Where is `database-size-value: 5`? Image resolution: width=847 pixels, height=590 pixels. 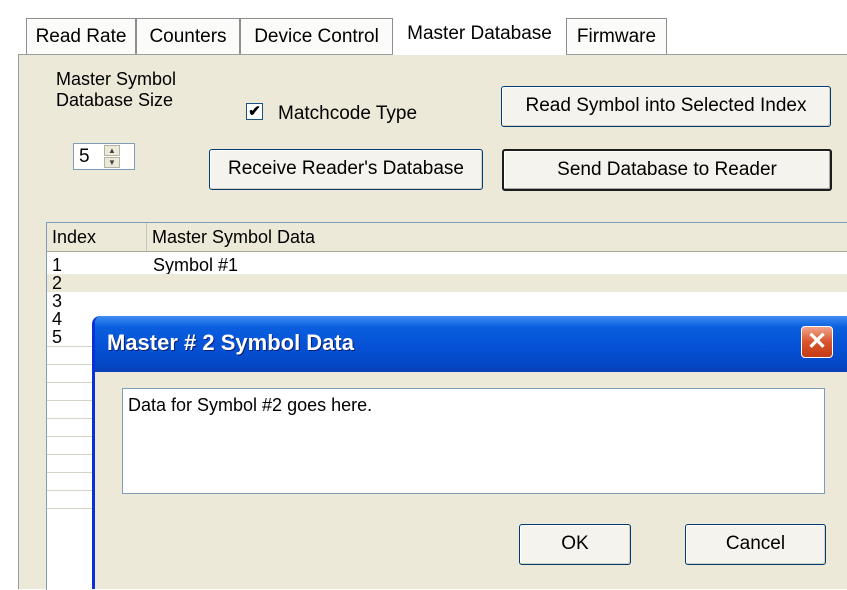 database-size-value: 5 is located at coordinates (84, 156).